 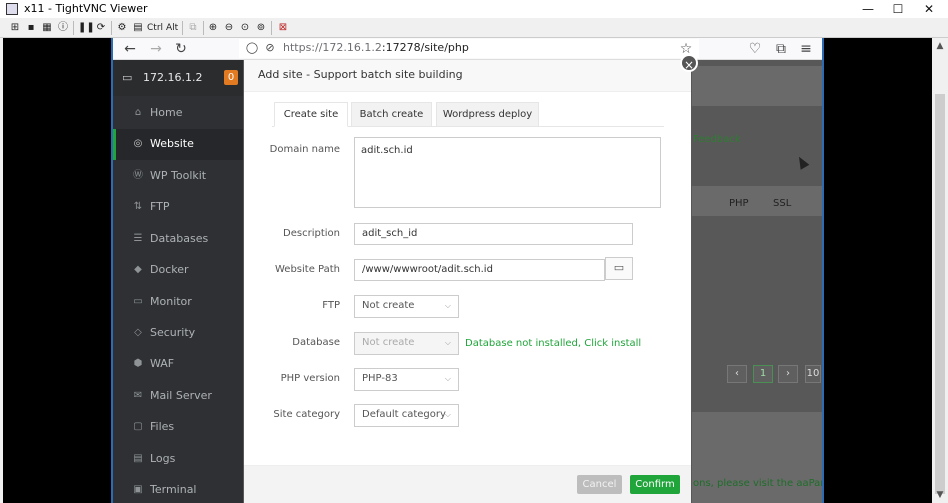 What do you see at coordinates (138, 426) in the screenshot?
I see `folder-icon: ▢` at bounding box center [138, 426].